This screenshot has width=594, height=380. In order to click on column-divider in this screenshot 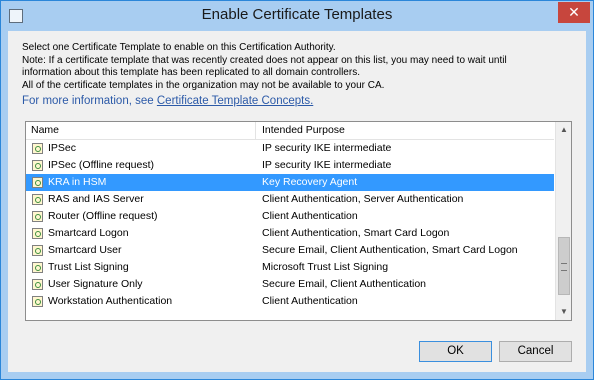, I will do `click(255, 130)`.